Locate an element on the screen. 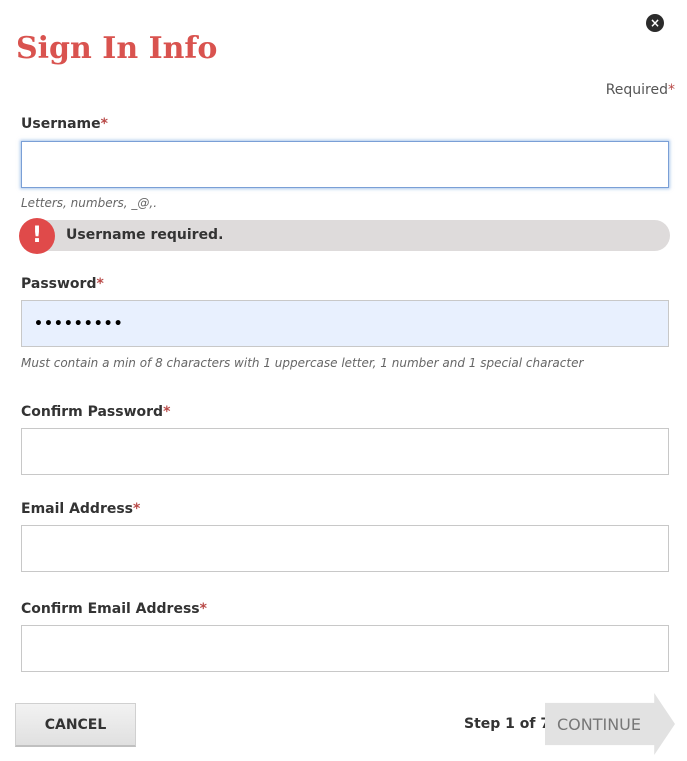 Image resolution: width=687 pixels, height=761 pixels. required-note-text: Required is located at coordinates (636, 90).